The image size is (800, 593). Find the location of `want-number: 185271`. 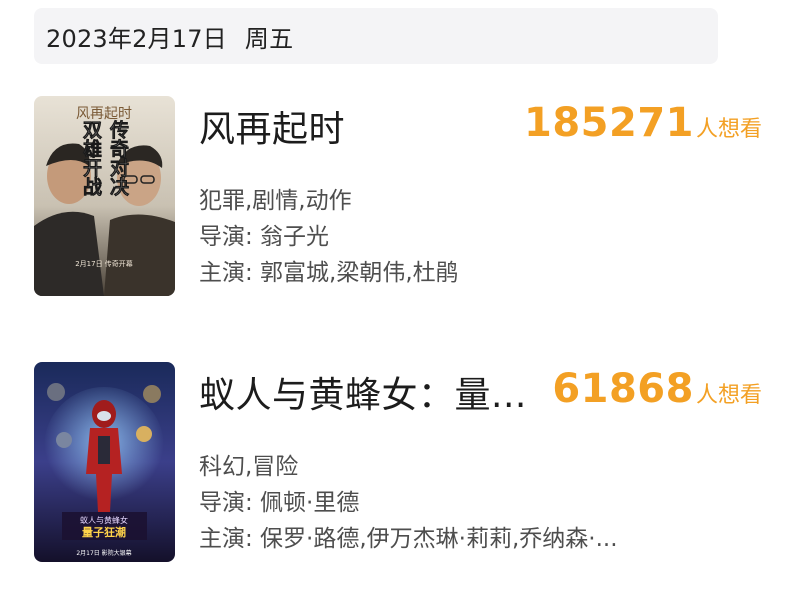

want-number: 185271 is located at coordinates (608, 123).